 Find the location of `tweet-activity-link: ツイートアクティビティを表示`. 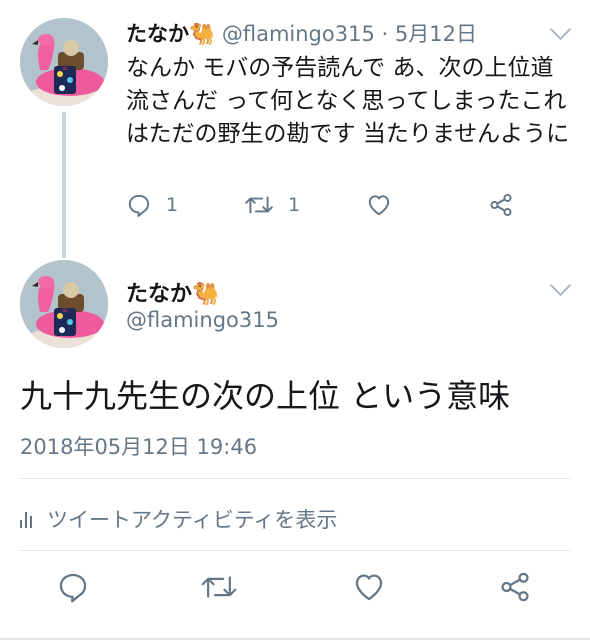

tweet-activity-link: ツイートアクティビティを表示 is located at coordinates (178, 519).